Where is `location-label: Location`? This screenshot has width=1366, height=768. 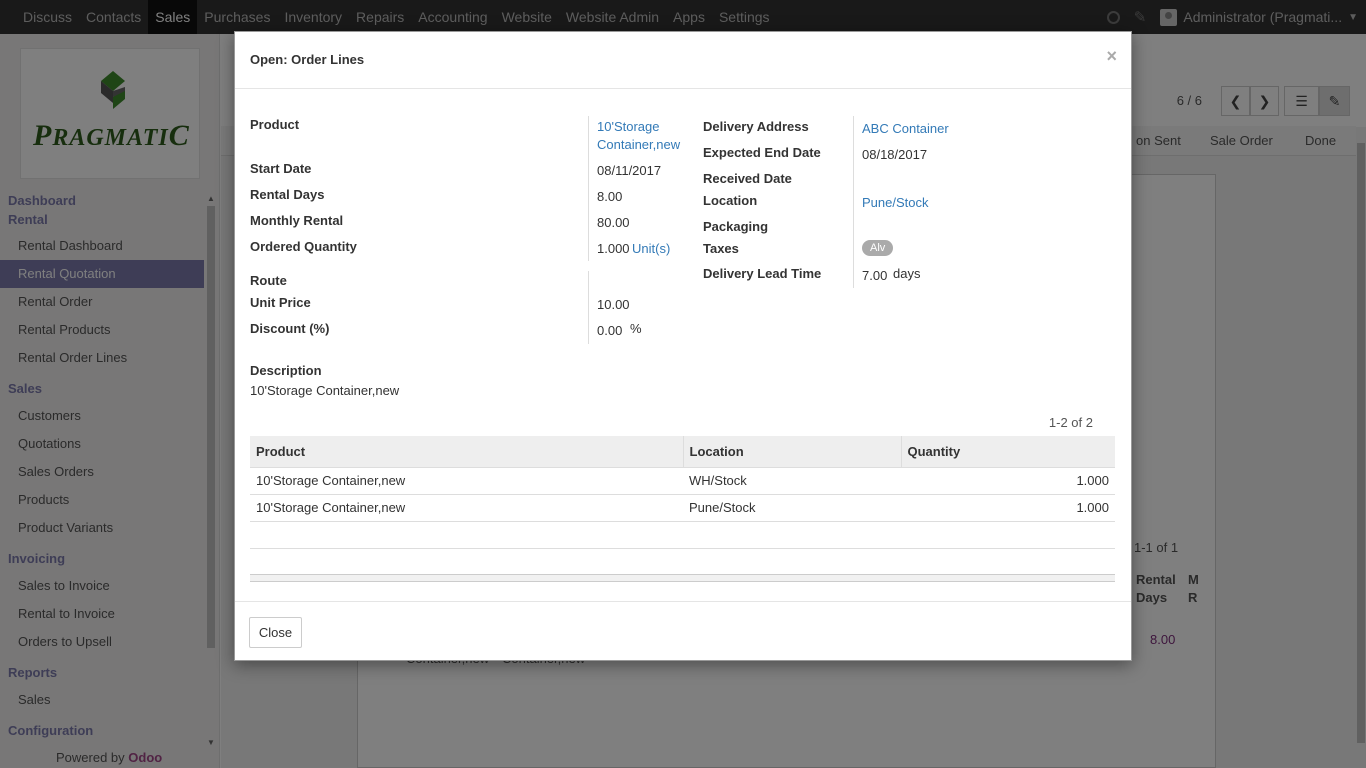 location-label: Location is located at coordinates (730, 200).